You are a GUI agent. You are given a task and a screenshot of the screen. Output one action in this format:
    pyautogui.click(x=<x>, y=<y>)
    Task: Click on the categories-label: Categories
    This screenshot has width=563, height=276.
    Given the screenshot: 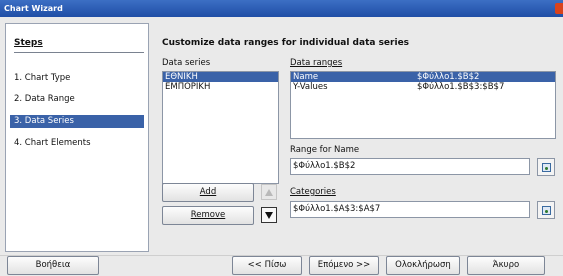 What is the action you would take?
    pyautogui.click(x=313, y=192)
    